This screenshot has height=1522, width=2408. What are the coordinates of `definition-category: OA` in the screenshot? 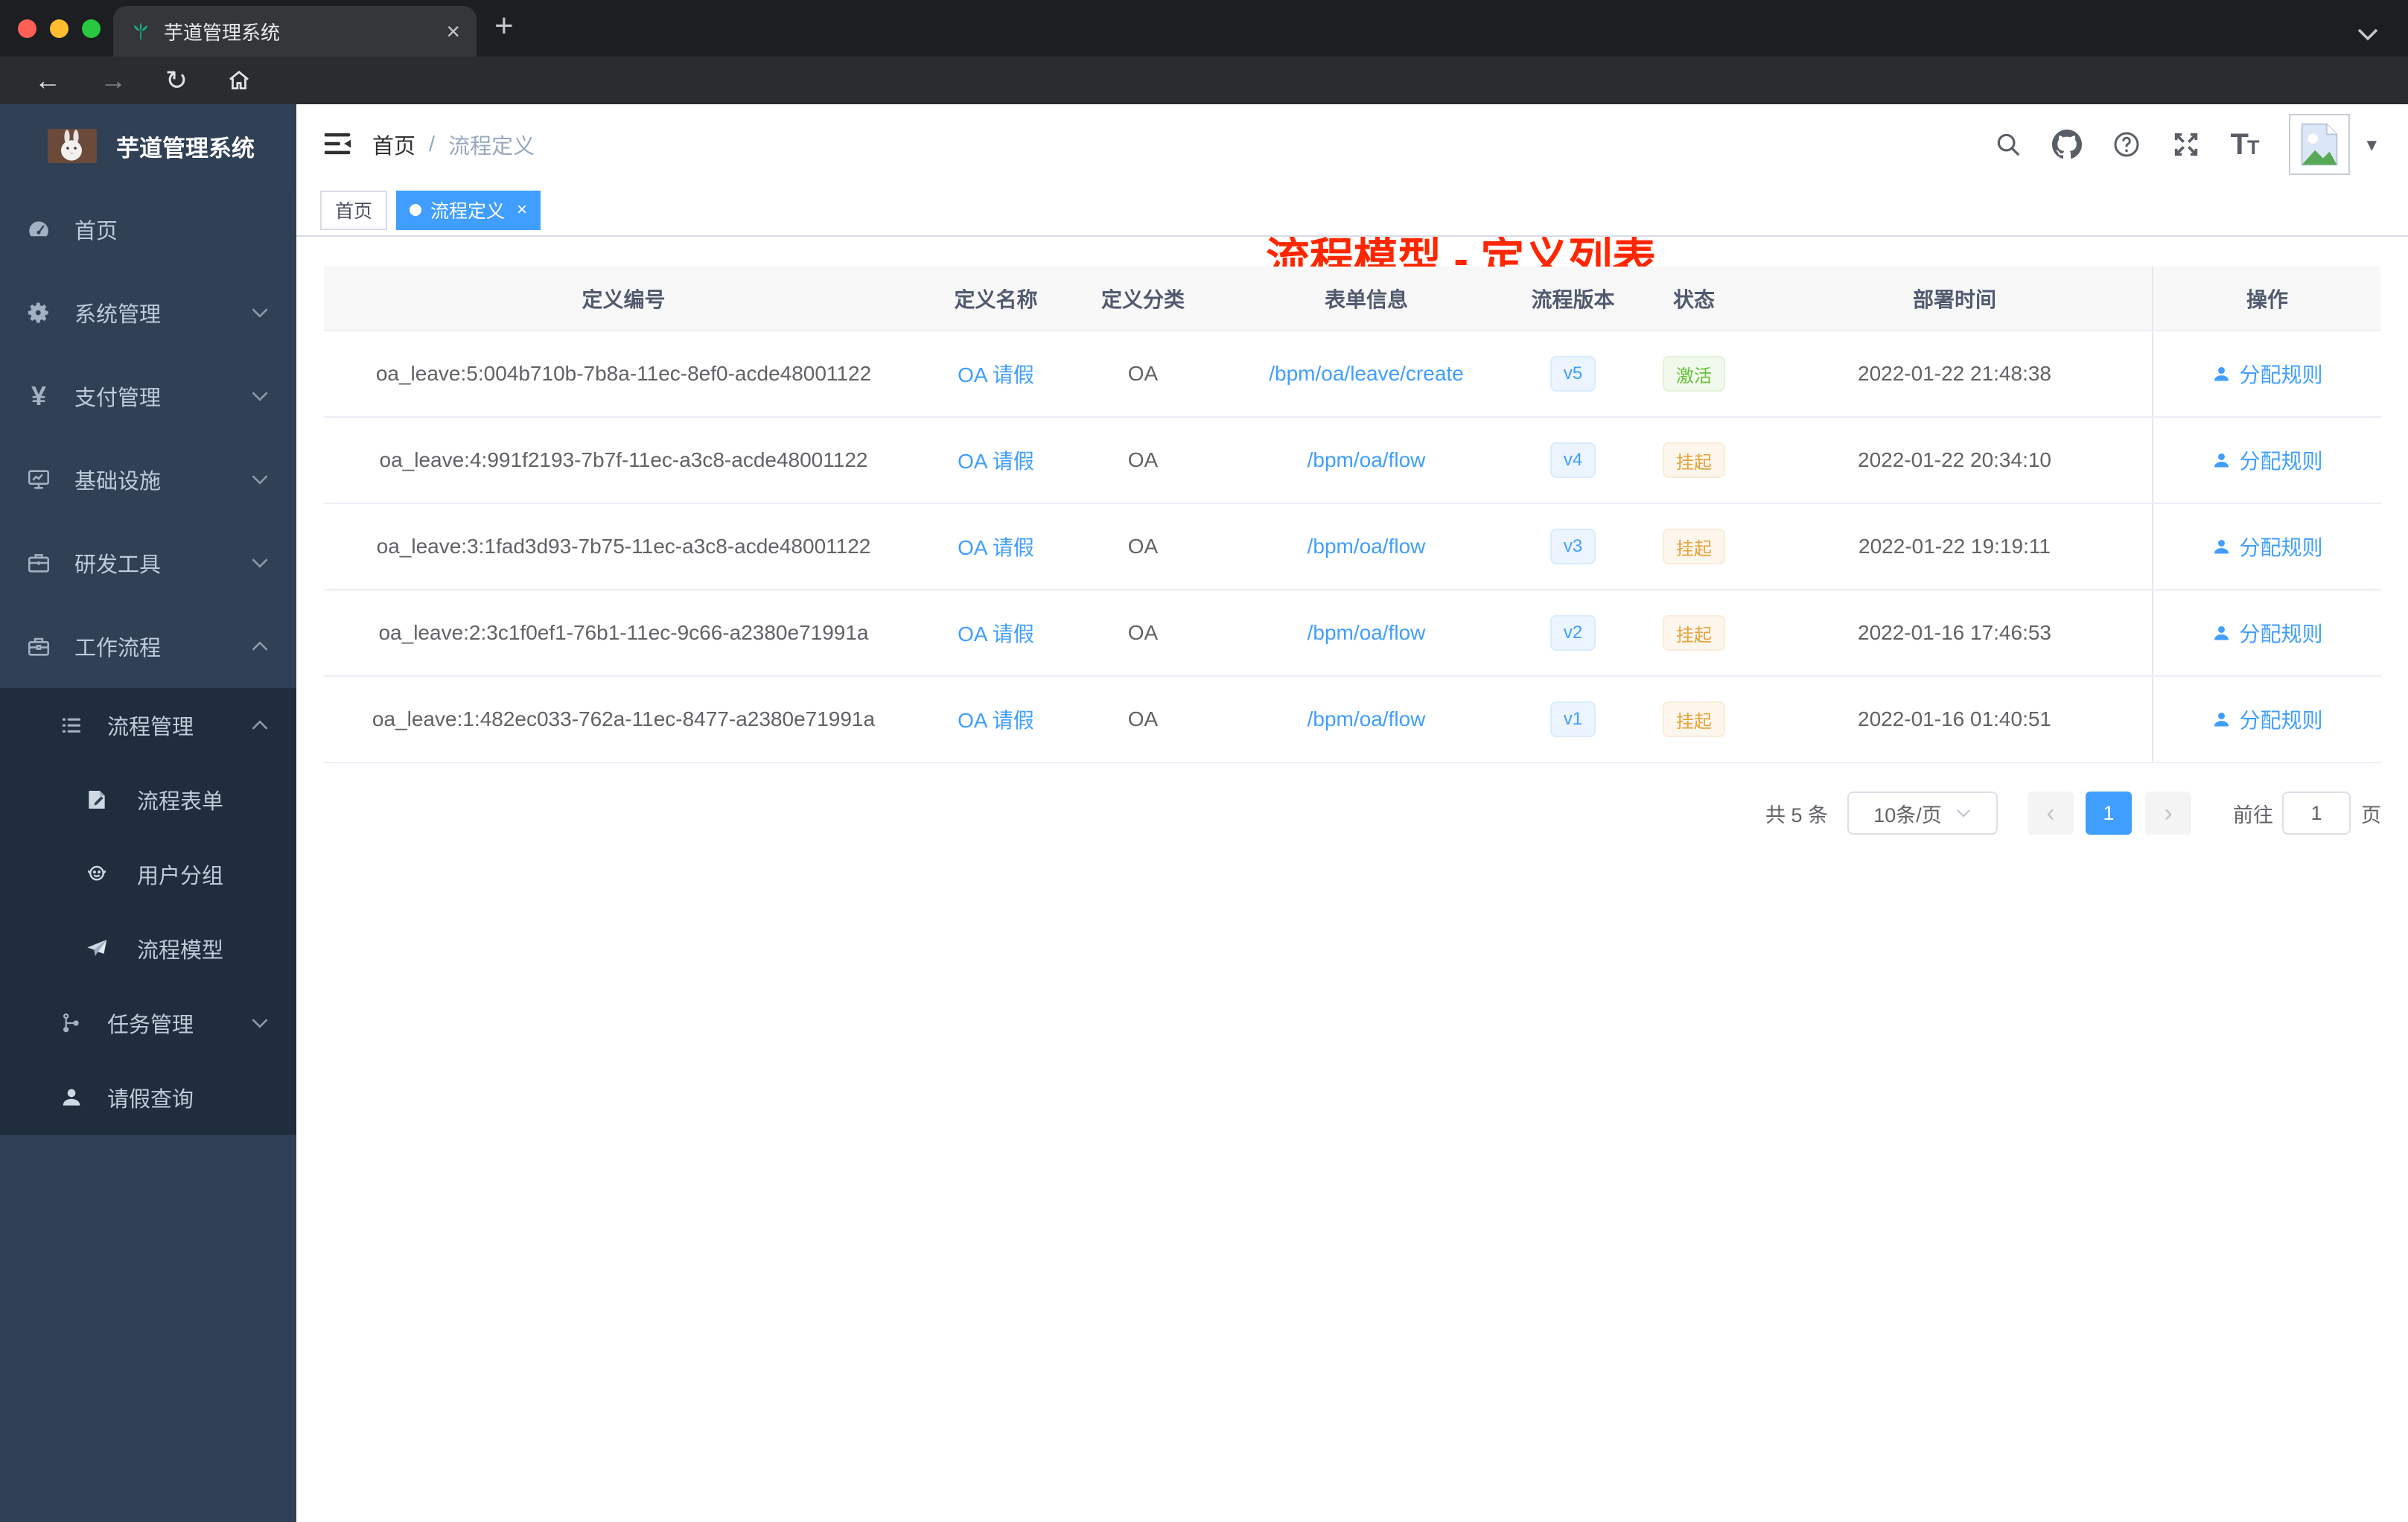 It's located at (1143, 459).